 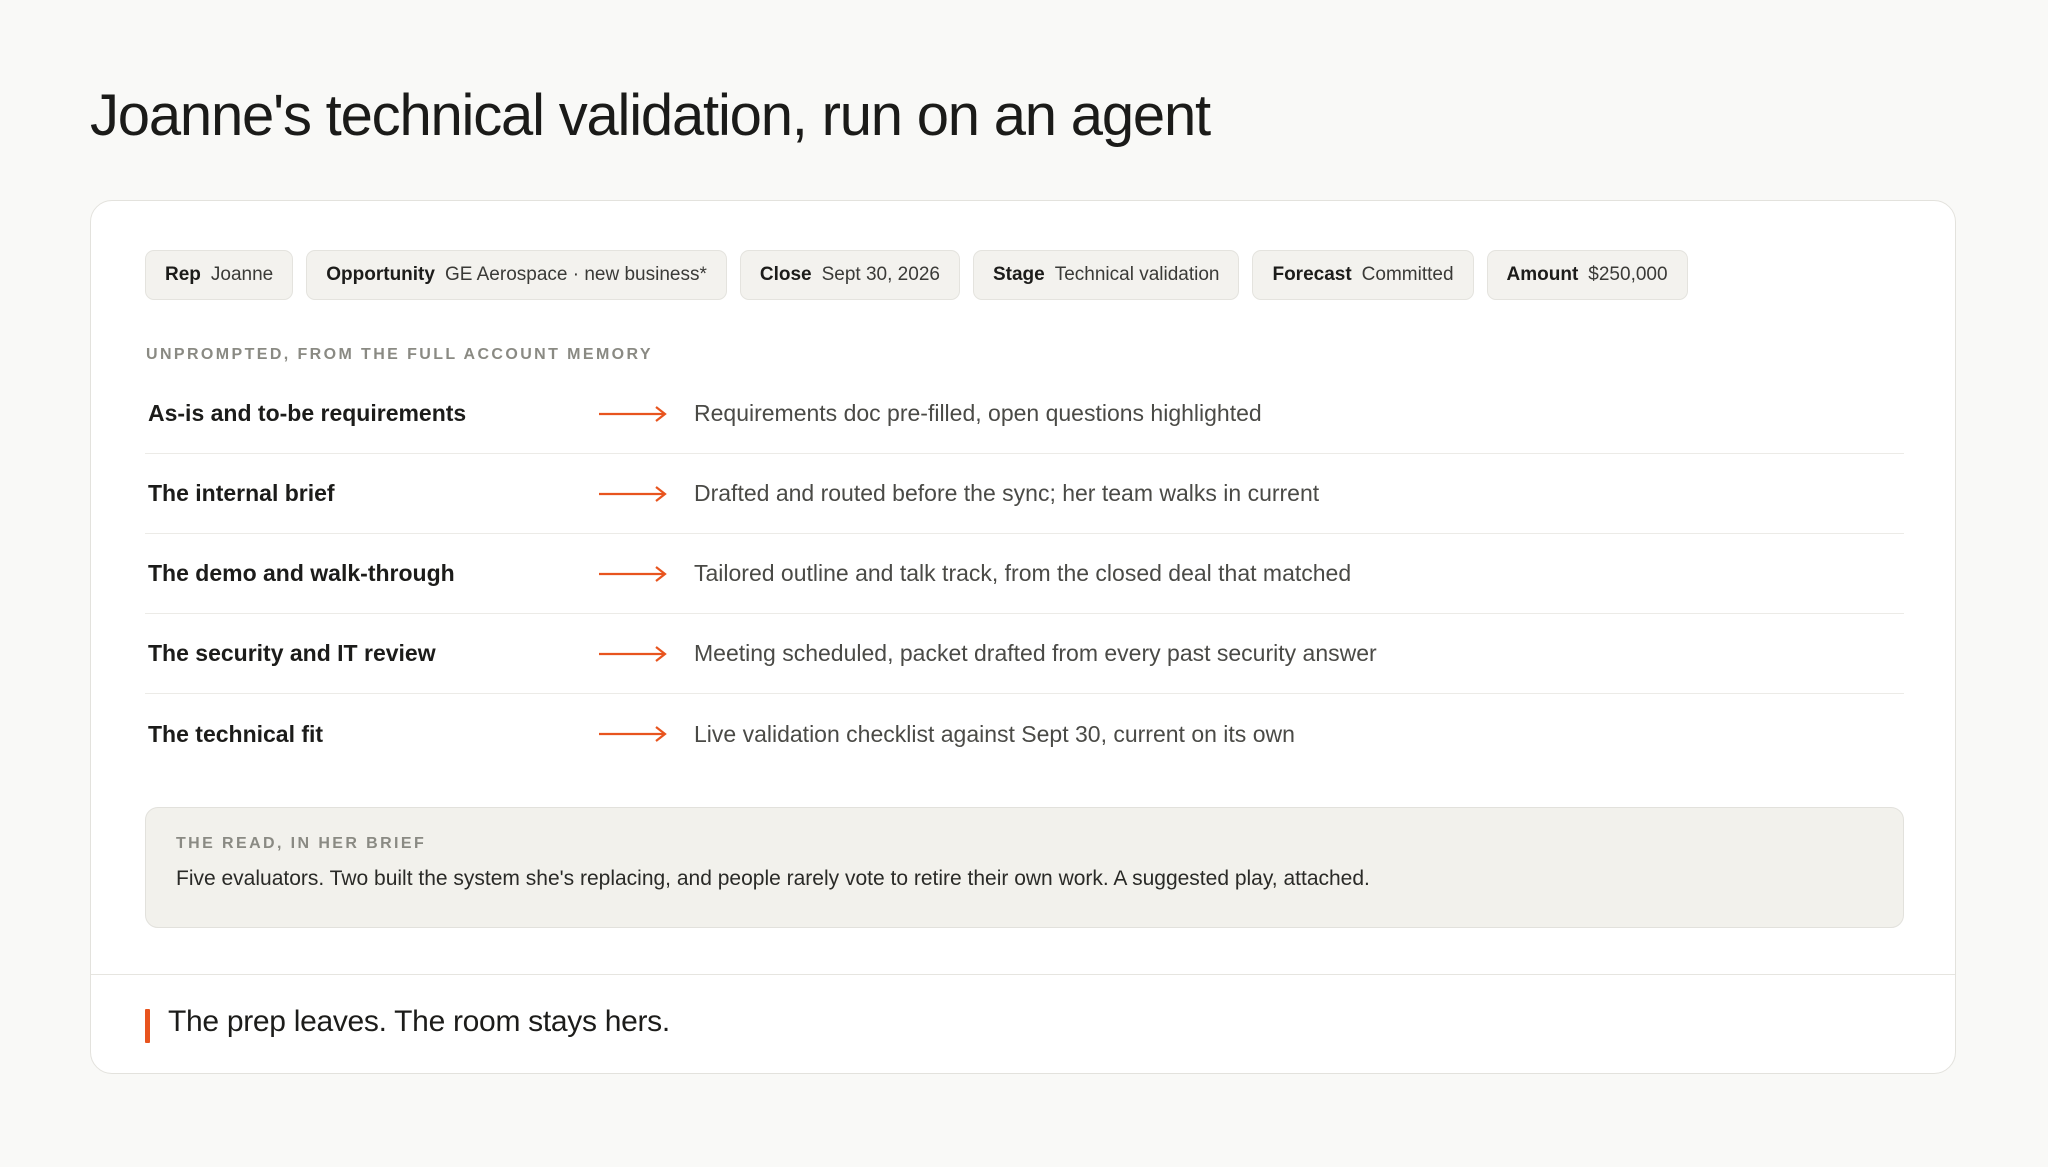 What do you see at coordinates (880, 274) in the screenshot?
I see `chip-value: Sept 30, 2026` at bounding box center [880, 274].